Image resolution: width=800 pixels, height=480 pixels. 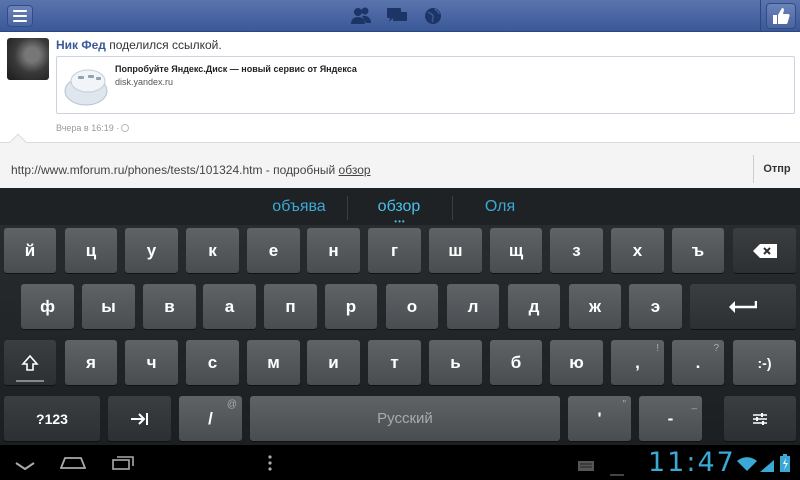 What do you see at coordinates (516, 362) in the screenshot?
I see `key: б` at bounding box center [516, 362].